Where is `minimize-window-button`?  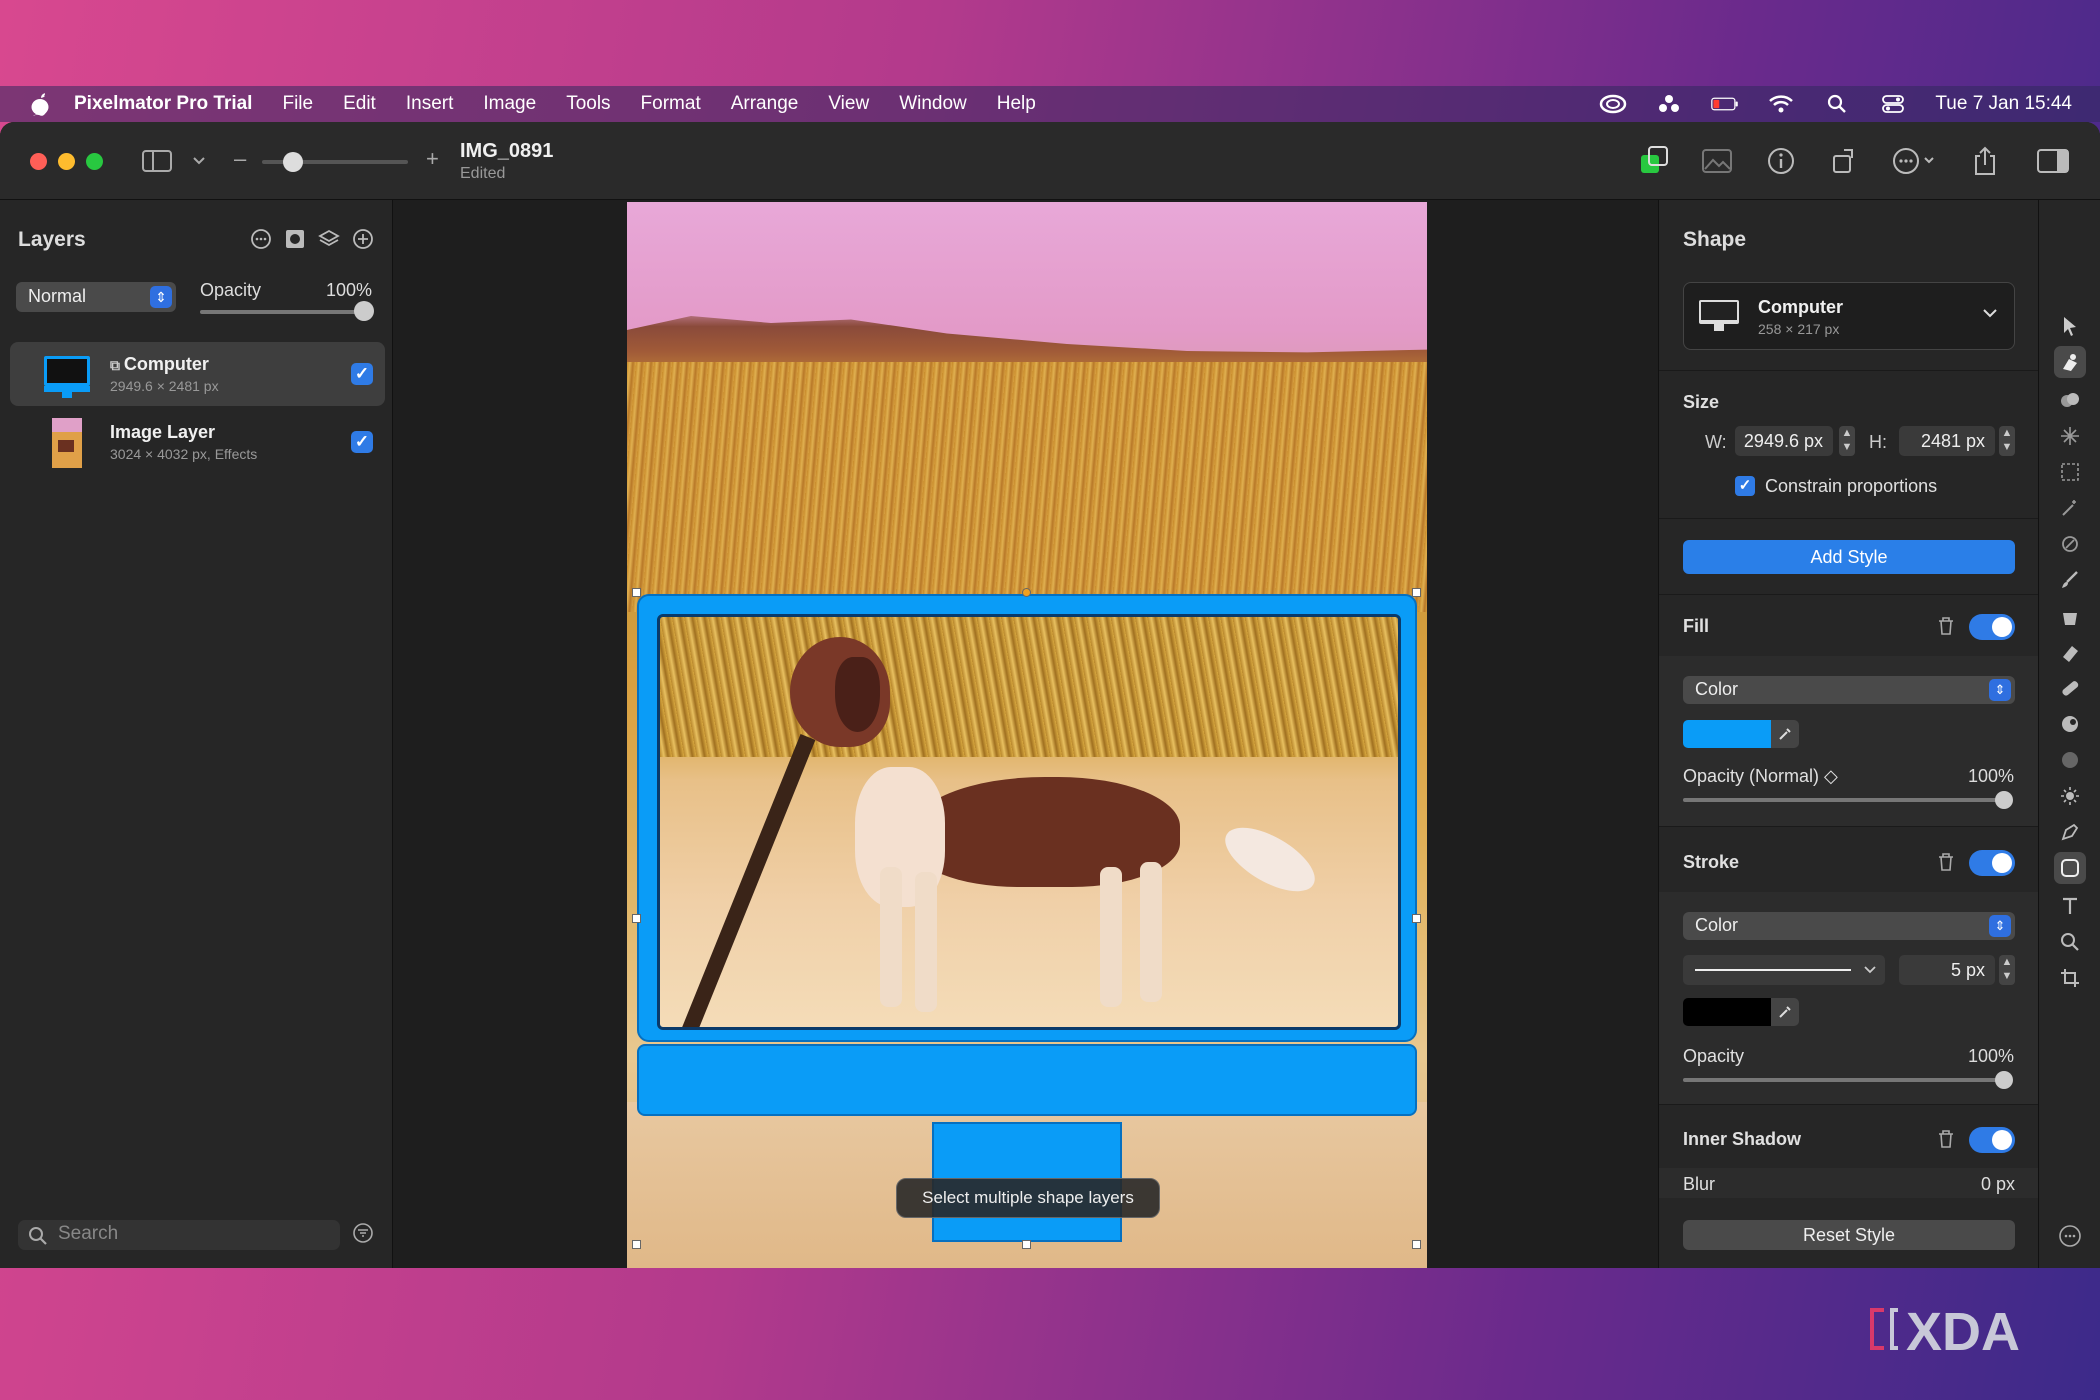 minimize-window-button is located at coordinates (66, 161).